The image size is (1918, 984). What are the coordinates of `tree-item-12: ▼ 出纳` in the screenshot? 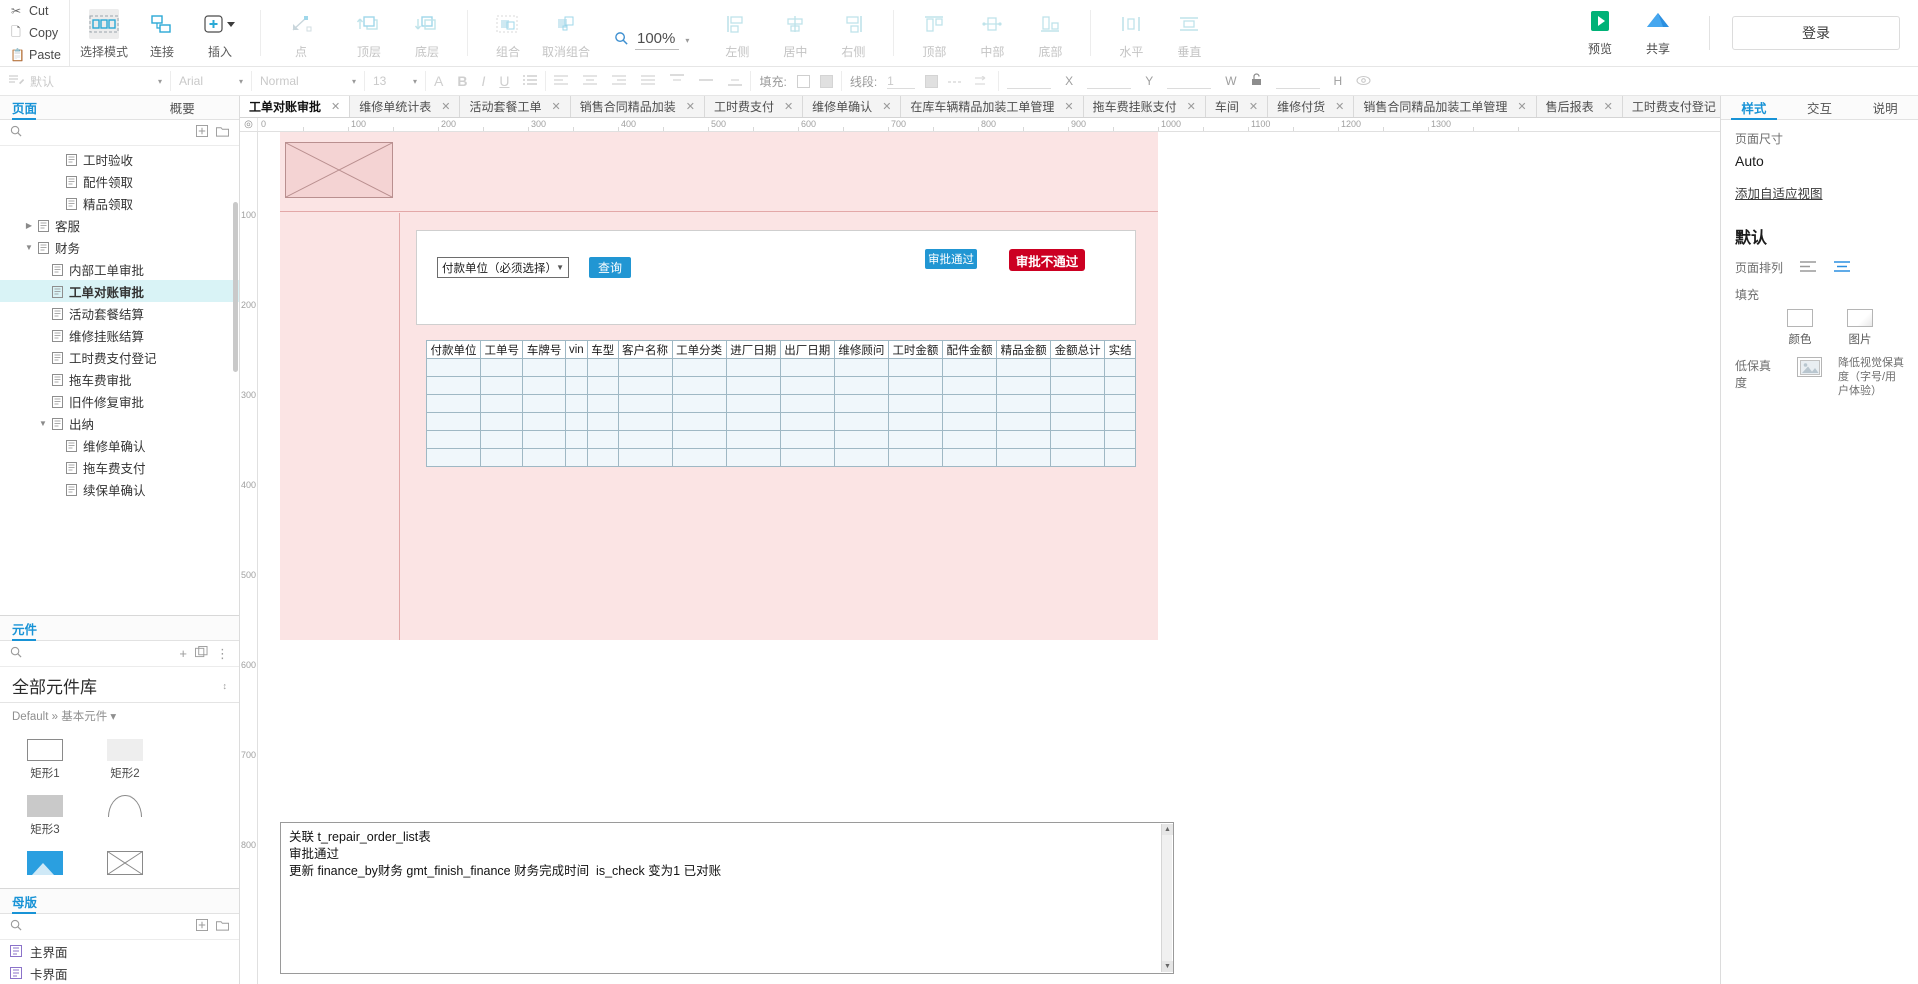 It's located at (119, 423).